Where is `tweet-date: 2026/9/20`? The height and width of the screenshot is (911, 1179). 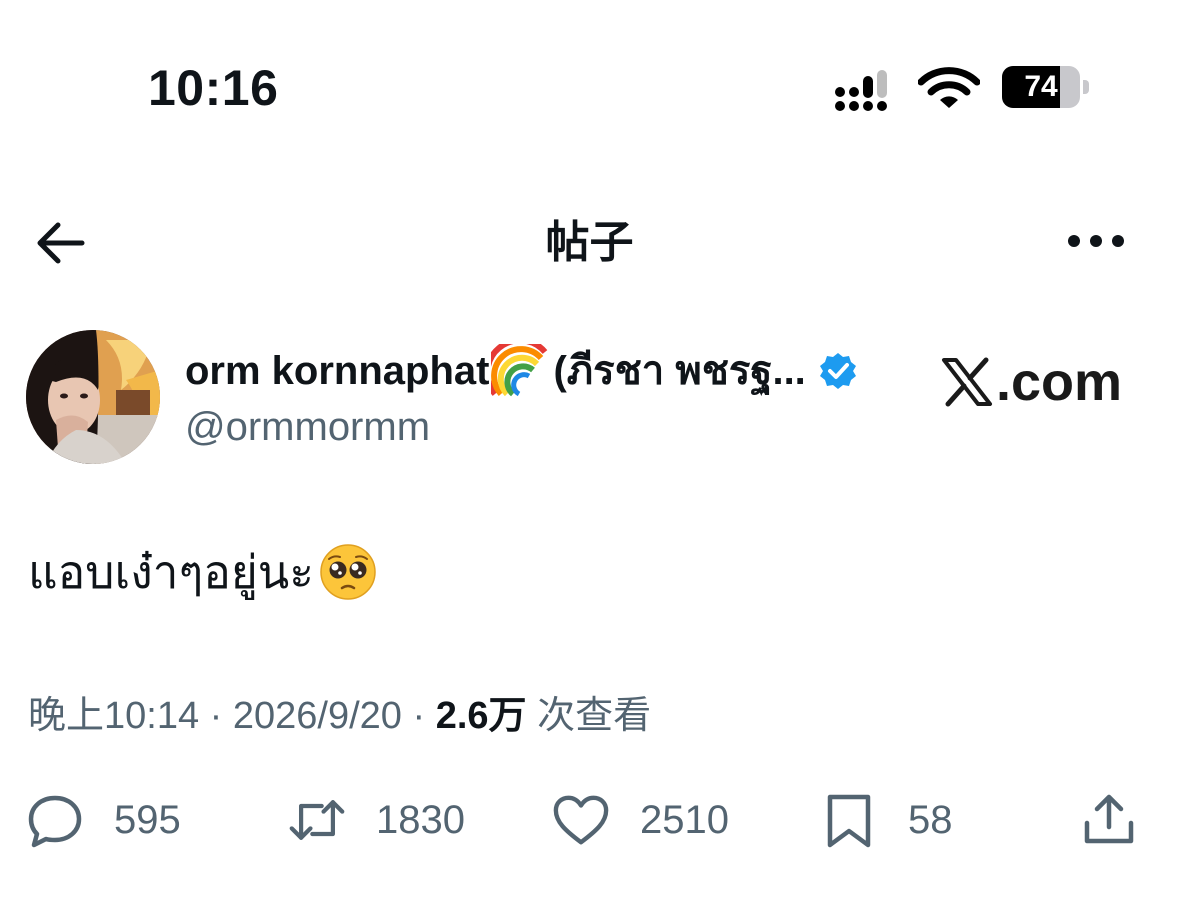
tweet-date: 2026/9/20 is located at coordinates (317, 716).